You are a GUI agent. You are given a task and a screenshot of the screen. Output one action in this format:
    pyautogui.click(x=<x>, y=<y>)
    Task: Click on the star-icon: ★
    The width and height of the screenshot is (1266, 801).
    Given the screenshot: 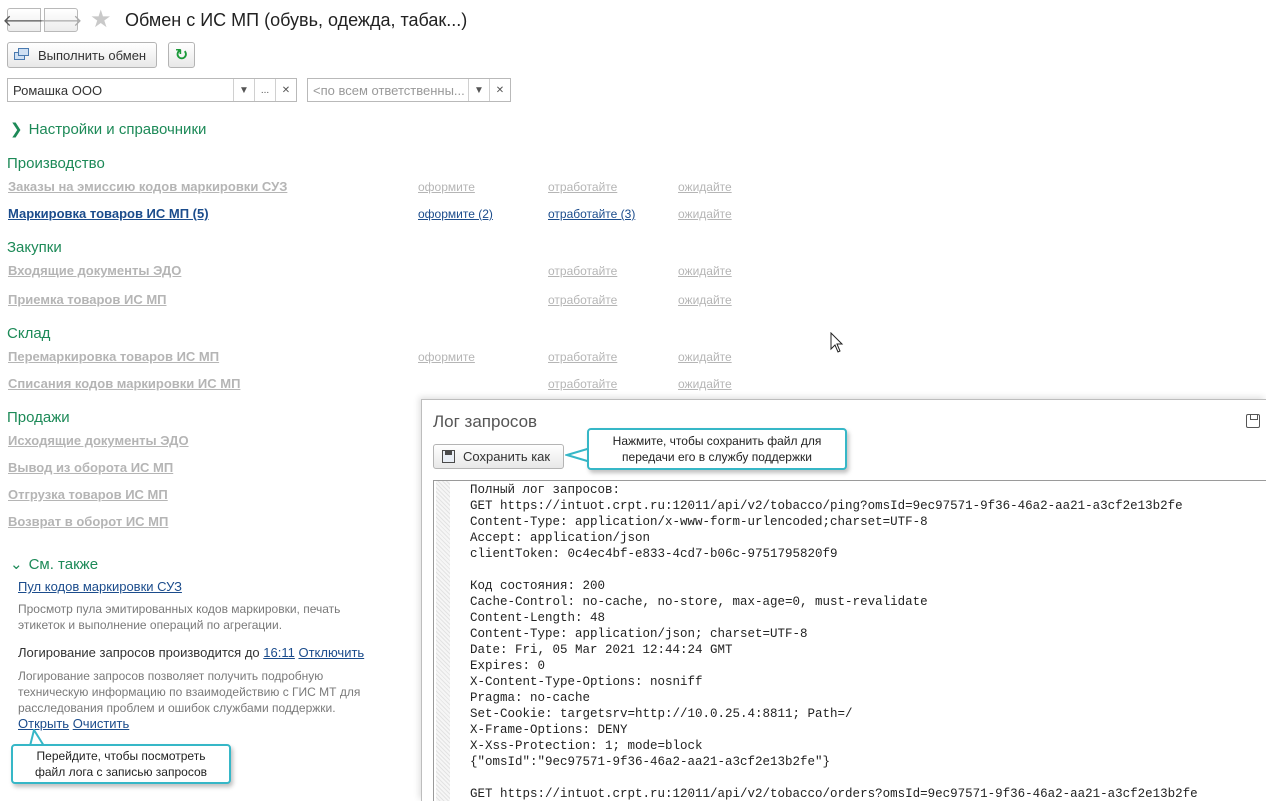 What is the action you would take?
    pyautogui.click(x=101, y=20)
    